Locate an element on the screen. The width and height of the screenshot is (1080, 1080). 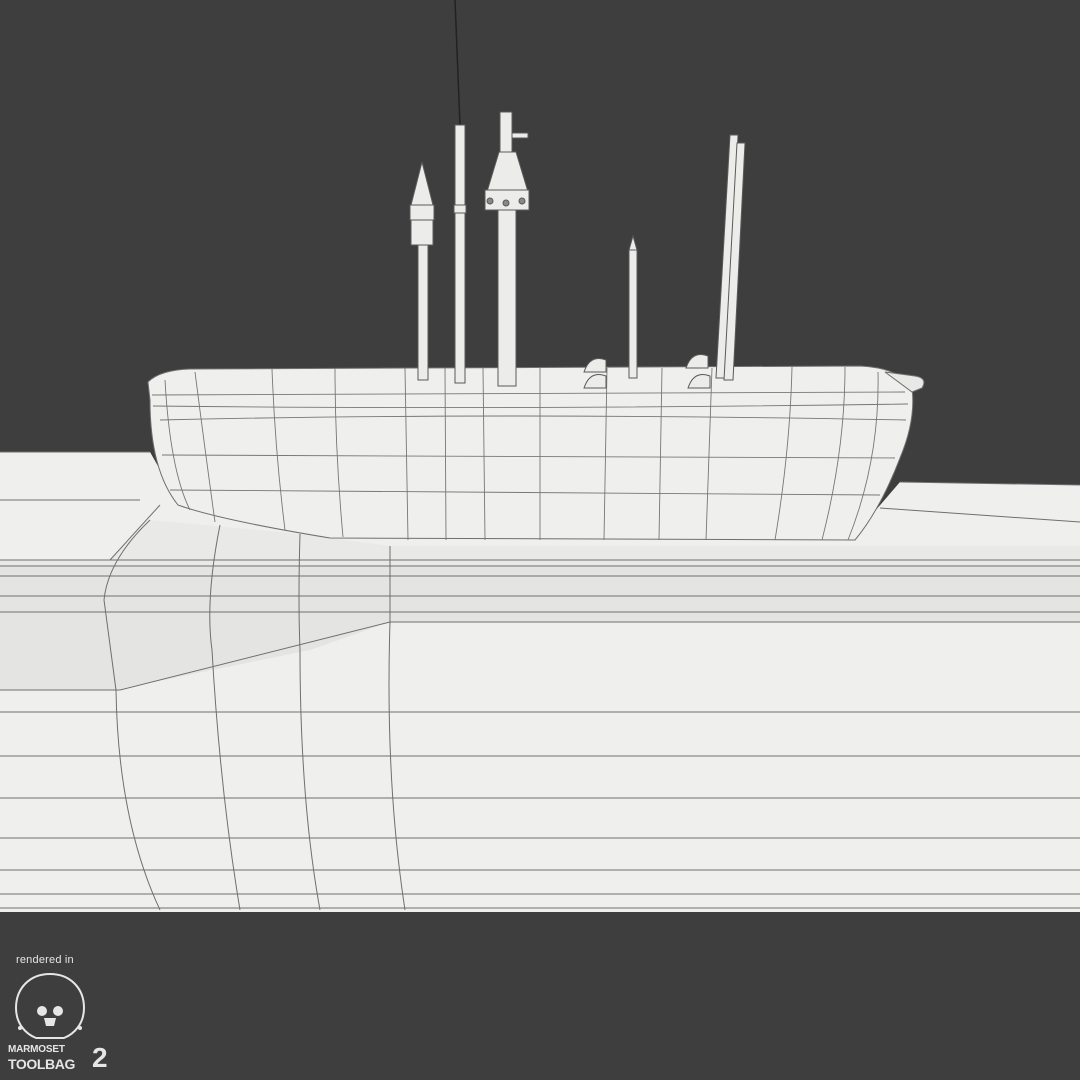
marmoset-watermark: rendered in MARMOSET TOOLBAG 2 is located at coordinates (68, 1014).